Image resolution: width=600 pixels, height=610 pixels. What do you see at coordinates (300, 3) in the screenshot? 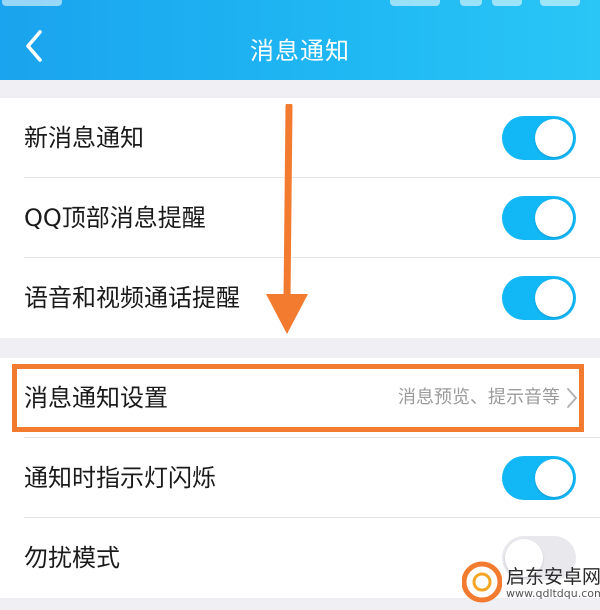
I see `status-bar` at bounding box center [300, 3].